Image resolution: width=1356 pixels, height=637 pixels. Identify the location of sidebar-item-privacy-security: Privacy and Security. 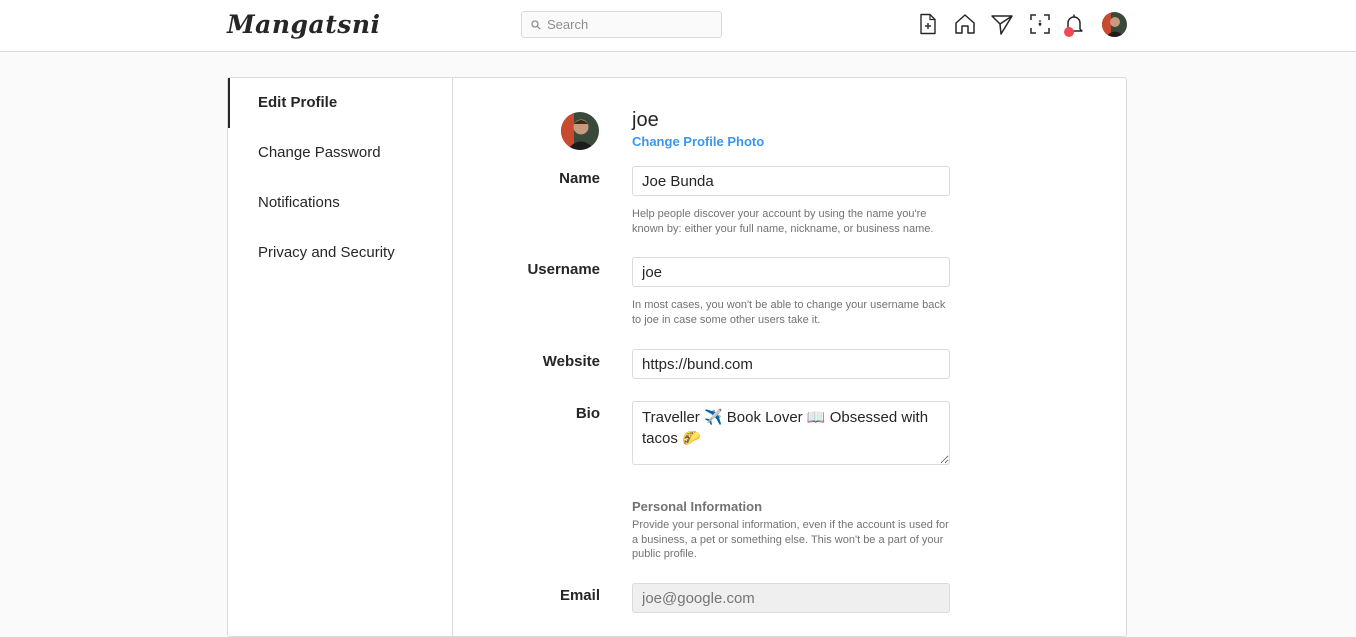
(340, 253).